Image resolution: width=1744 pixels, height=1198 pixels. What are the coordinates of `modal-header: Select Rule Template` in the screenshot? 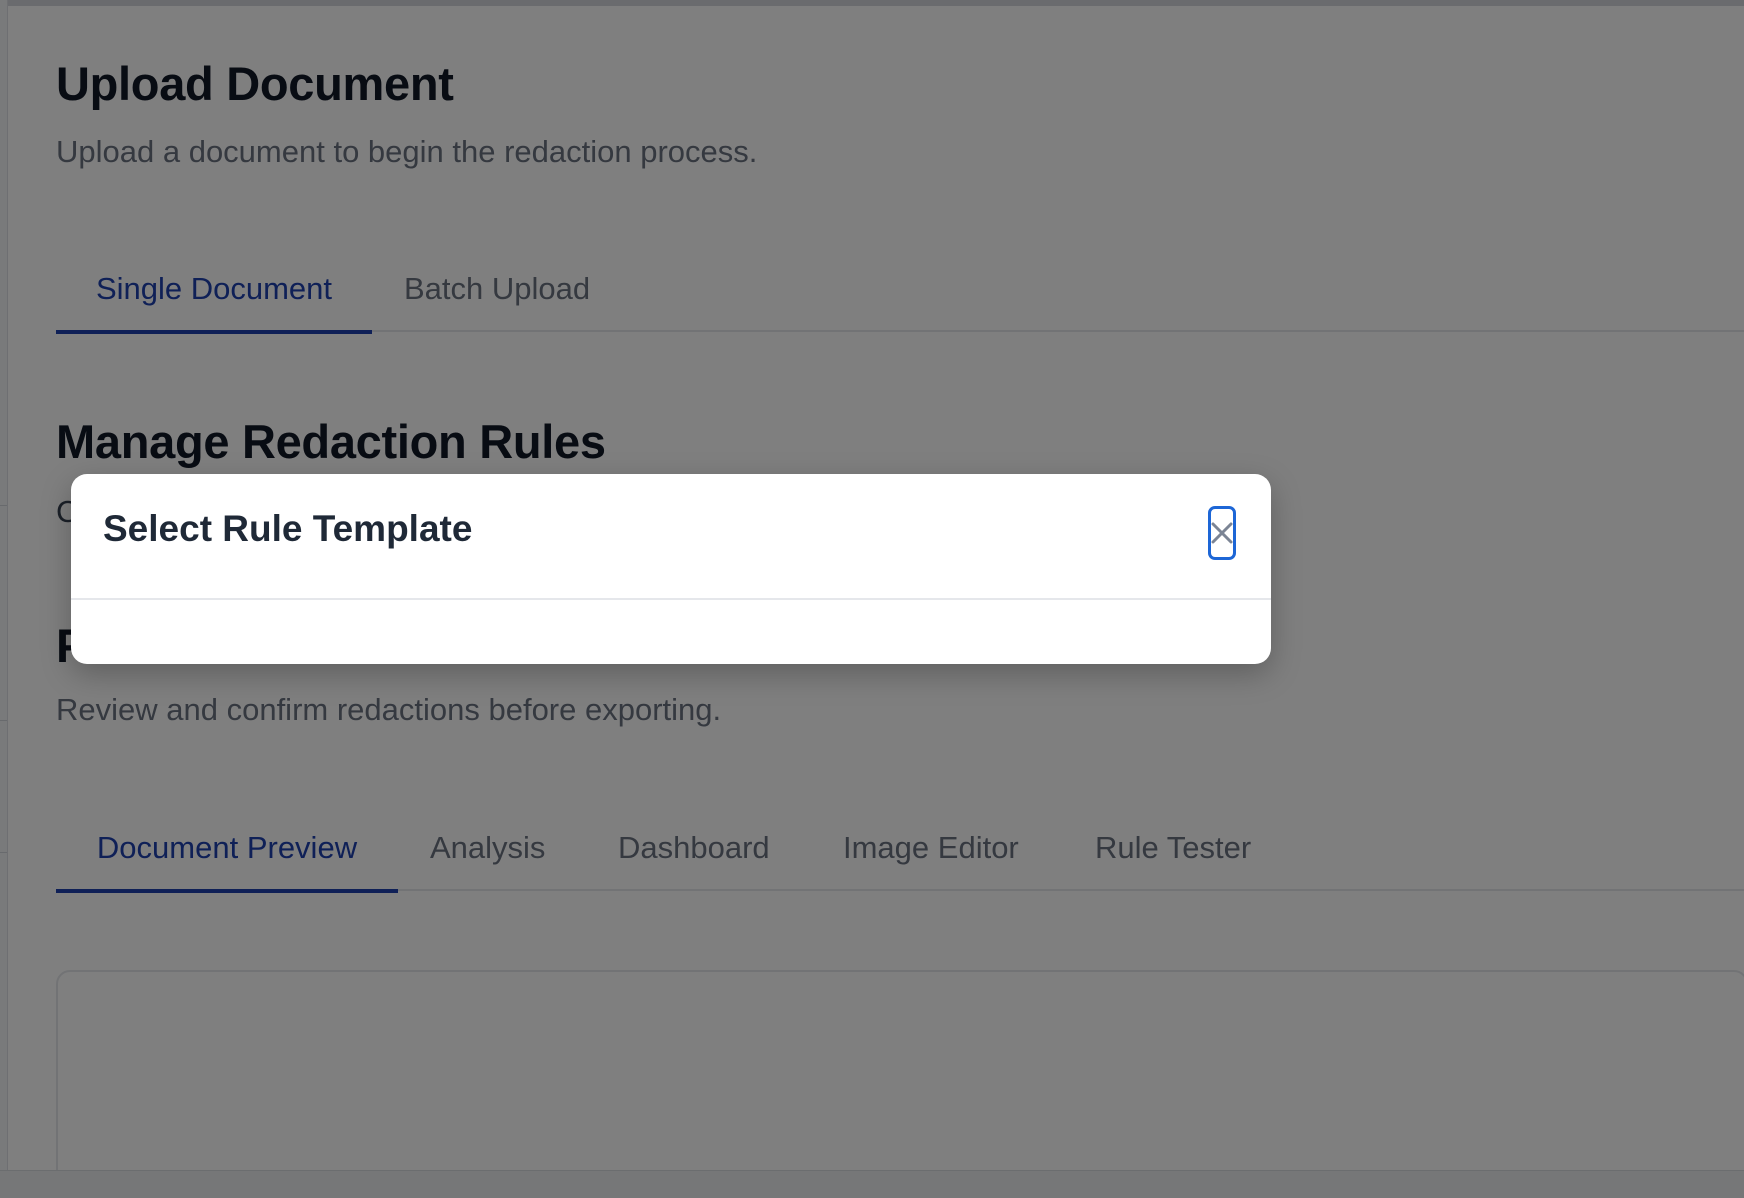 It's located at (671, 537).